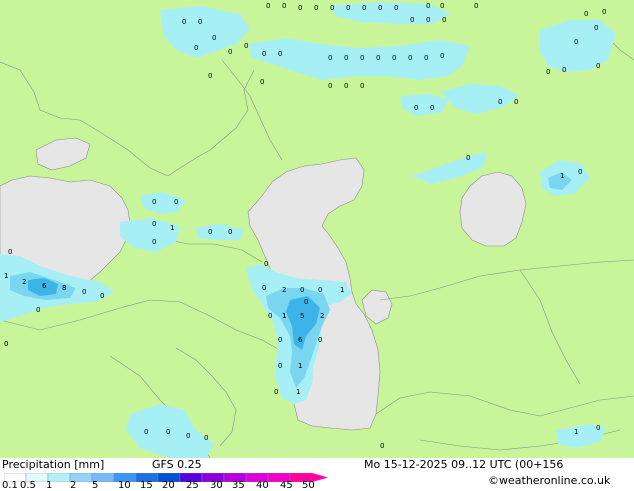 The width and height of the screenshot is (634, 491). I want to click on scale-tick-label: 10, so click(124, 485).